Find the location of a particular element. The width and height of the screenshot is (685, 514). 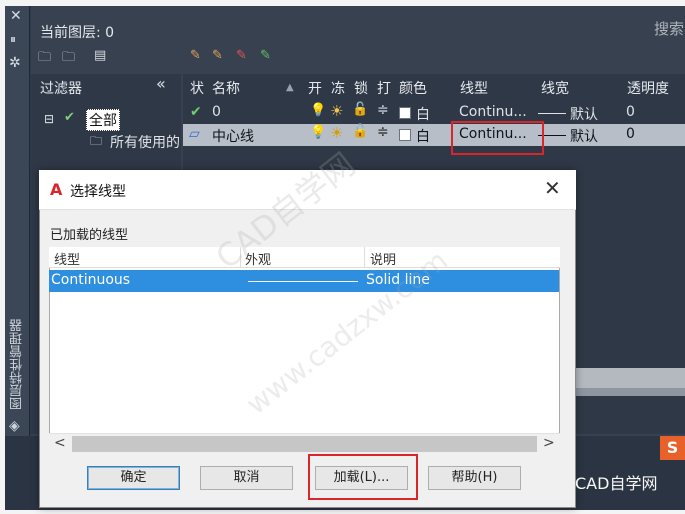

new-group-filter-icon: 🗀 is located at coordinates (68, 59).